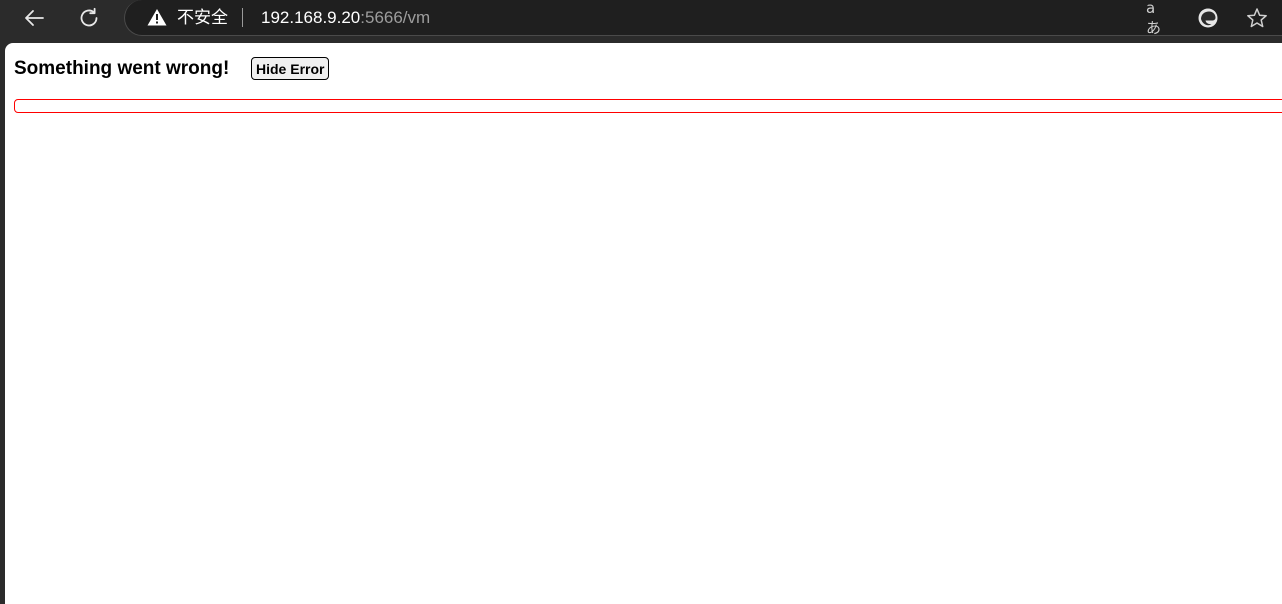 The width and height of the screenshot is (1282, 604). Describe the element at coordinates (242, 17) in the screenshot. I see `address-separator` at that location.